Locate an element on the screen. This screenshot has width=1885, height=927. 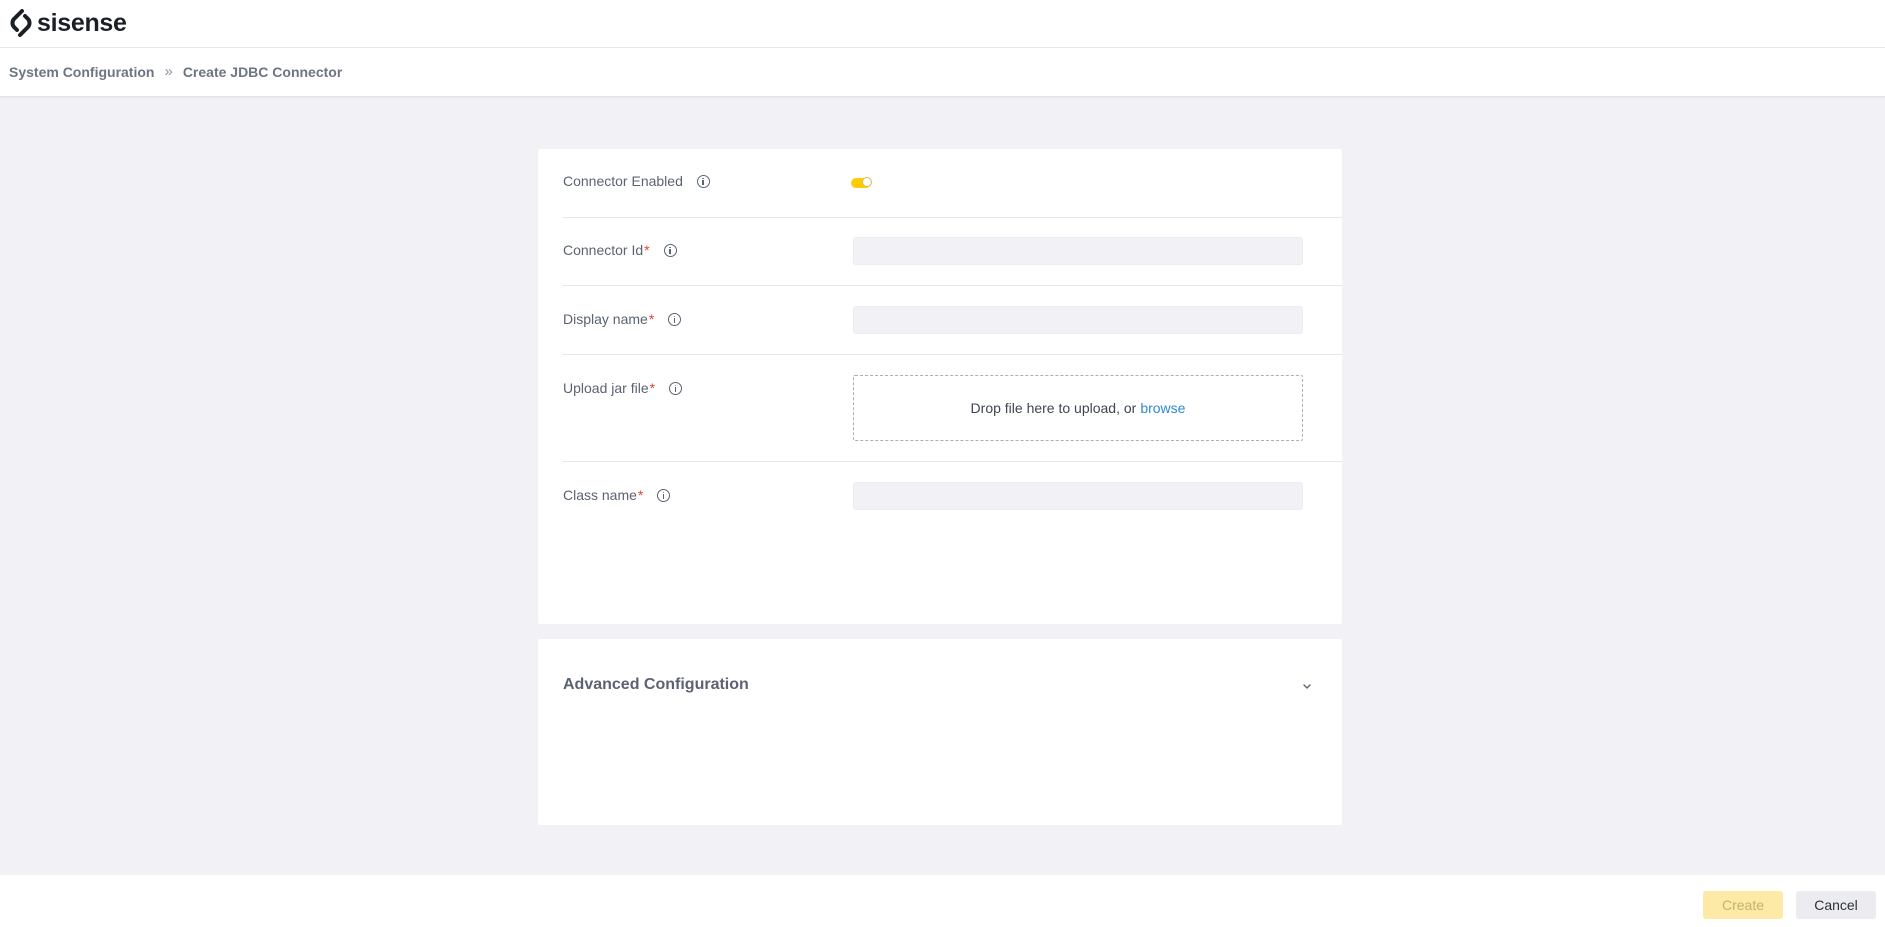
display-name-label: Display name * is located at coordinates (622, 319).